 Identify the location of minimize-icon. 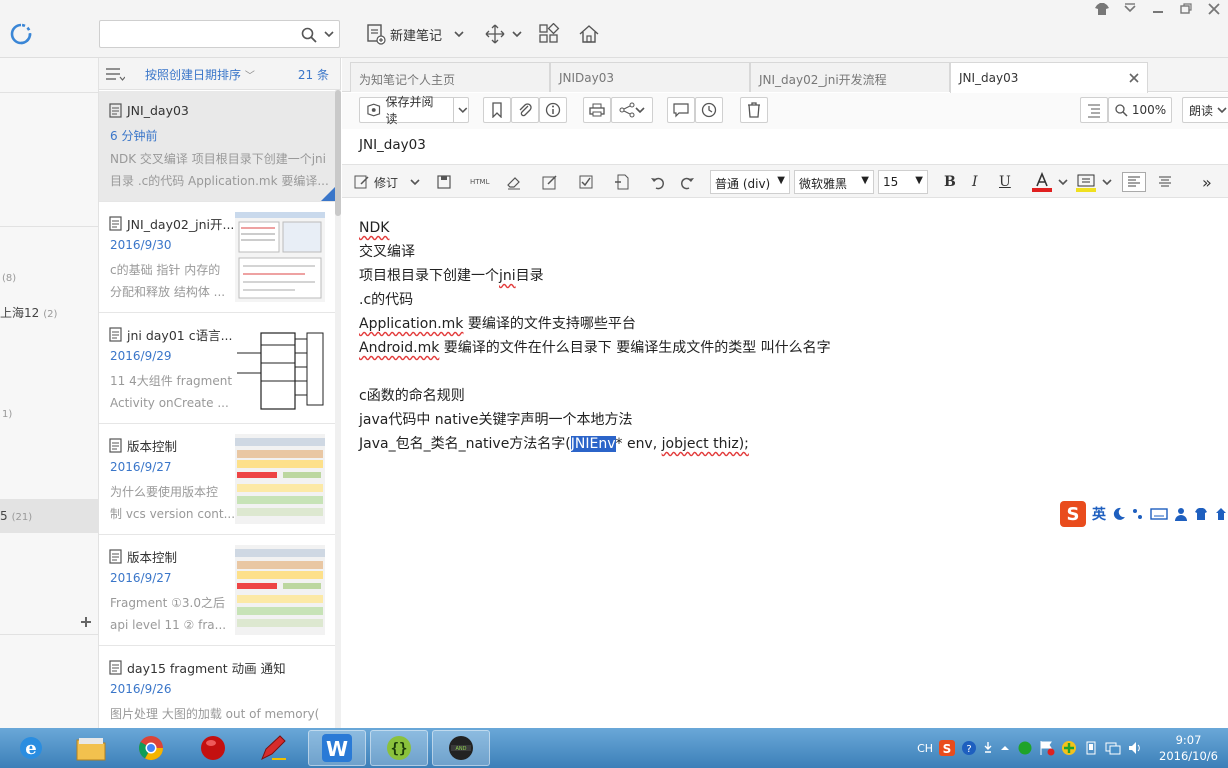
(1158, 9).